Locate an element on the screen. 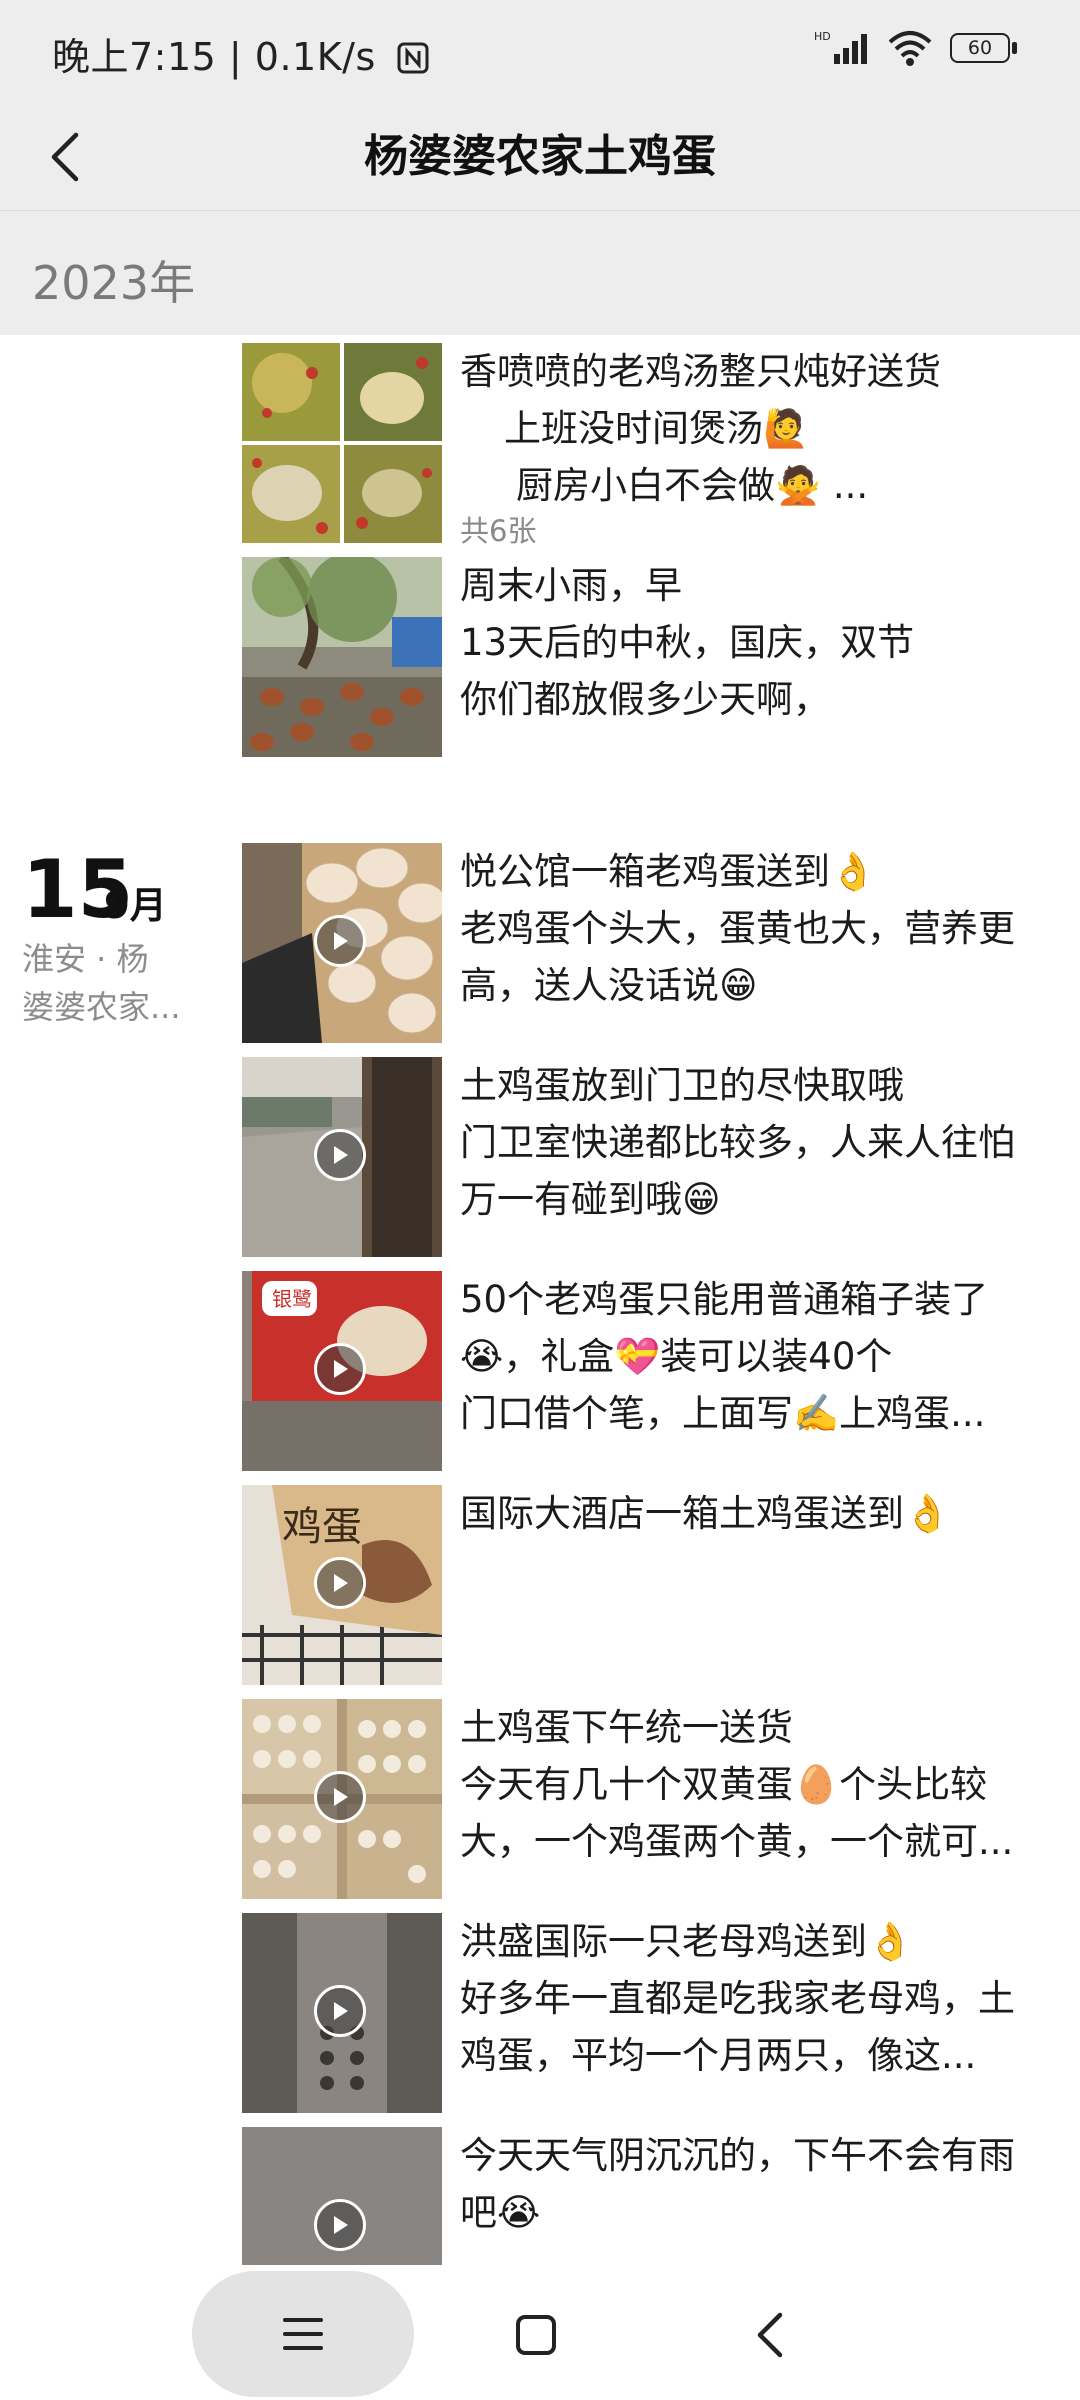 The image size is (1080, 2400). page-title: 杨婆婆农家土鸡蛋 is located at coordinates (540, 156).